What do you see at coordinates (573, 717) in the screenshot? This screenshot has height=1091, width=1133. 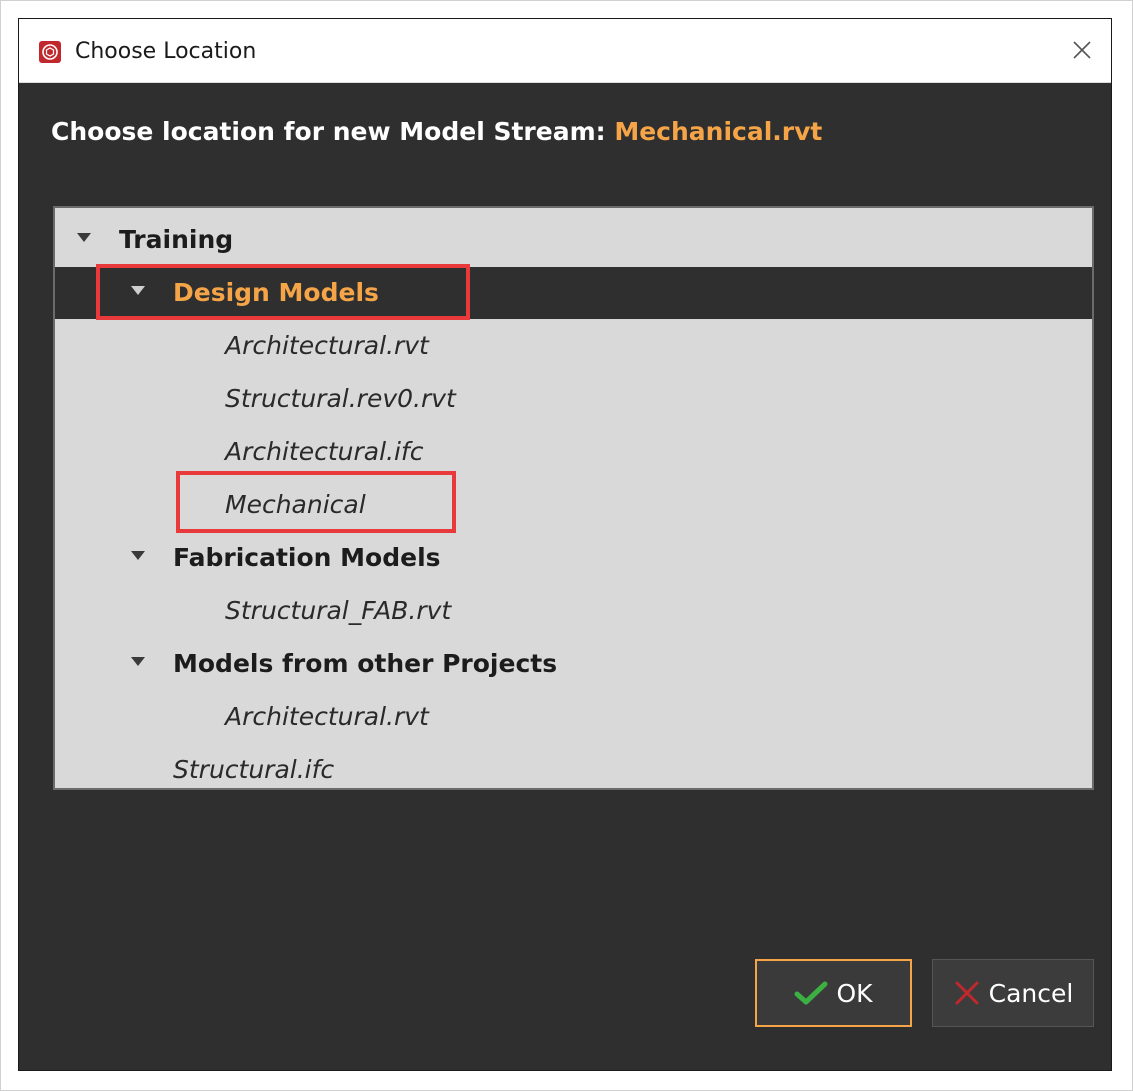 I see `tree-item-architectural-rvt-other: Architectural.rvt` at bounding box center [573, 717].